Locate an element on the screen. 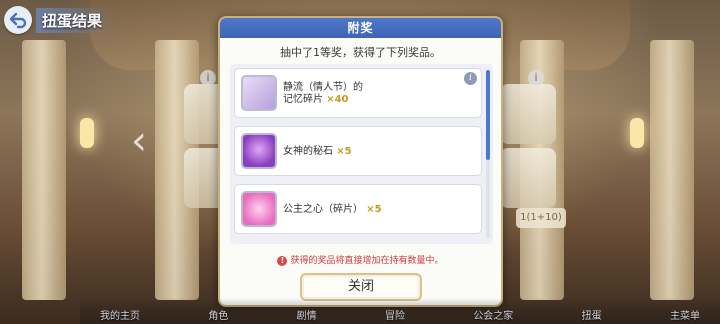  scrollbar-thumb is located at coordinates (488, 115).